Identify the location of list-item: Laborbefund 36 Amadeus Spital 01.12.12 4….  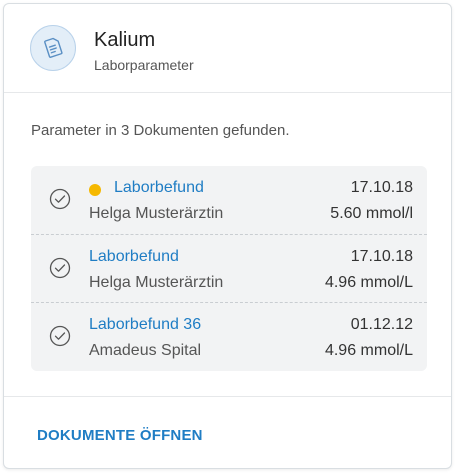
(229, 336).